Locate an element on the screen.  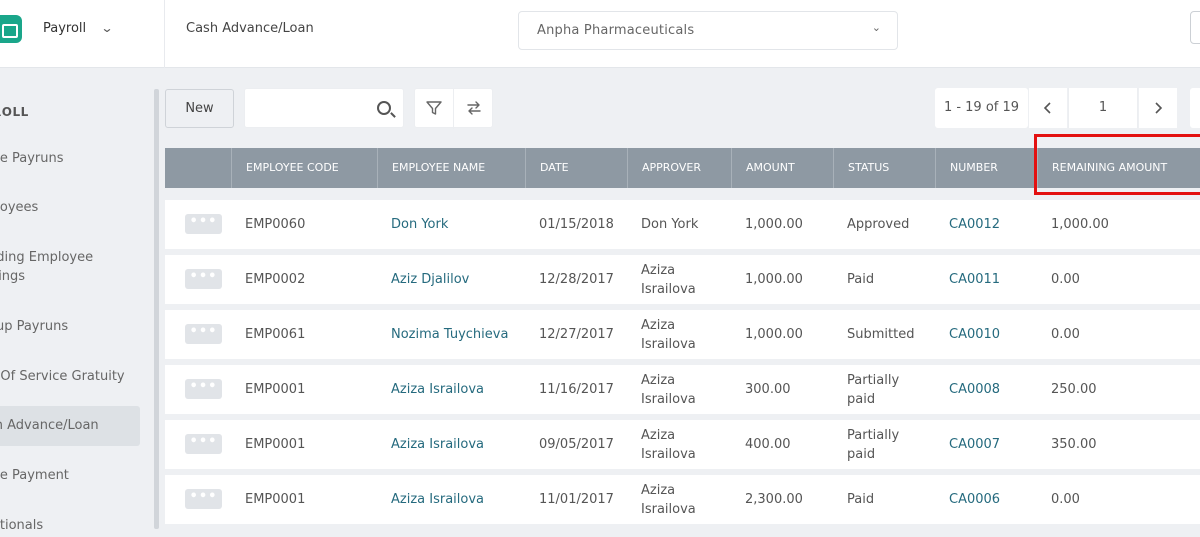
column-header-employee-name: EMPLOYEE NAME is located at coordinates (451, 168).